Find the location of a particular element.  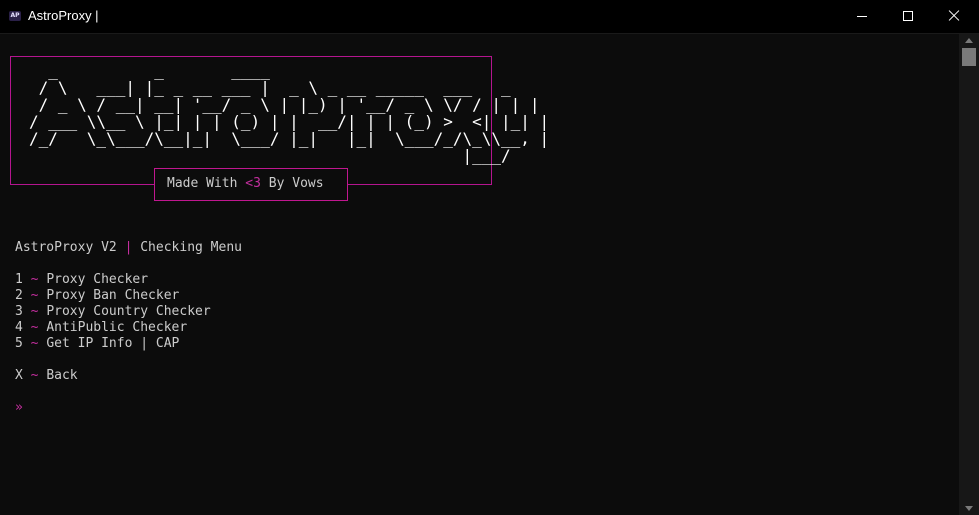

menu-item: 4 ~ AntiPublic Checker is located at coordinates (101, 328).